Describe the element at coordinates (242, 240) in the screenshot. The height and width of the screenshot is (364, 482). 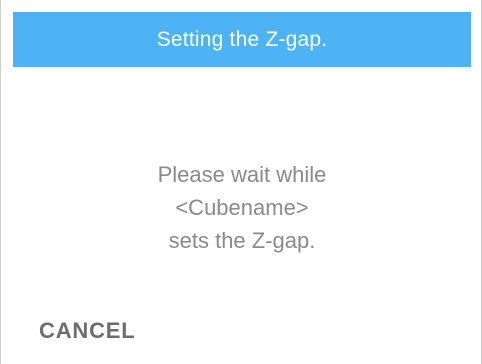
I see `message-line-3: sets the Z-gap.` at that location.